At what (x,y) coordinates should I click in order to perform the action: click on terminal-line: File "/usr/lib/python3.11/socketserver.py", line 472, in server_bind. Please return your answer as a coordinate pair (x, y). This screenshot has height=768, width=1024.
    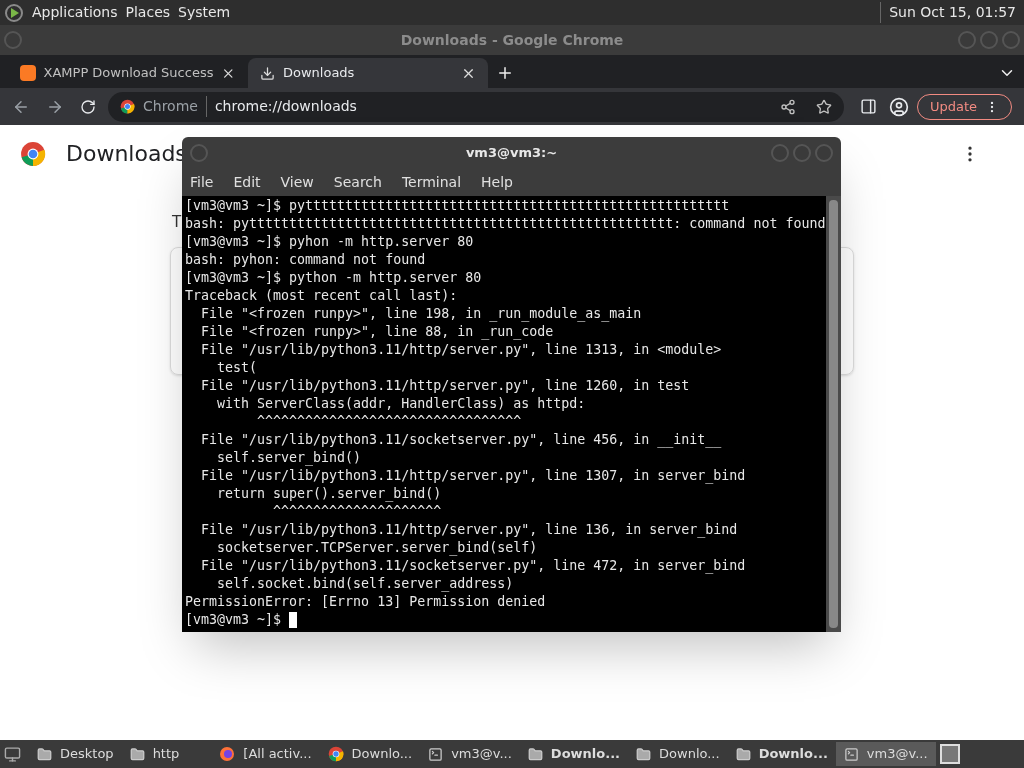
    Looking at the image, I should click on (473, 566).